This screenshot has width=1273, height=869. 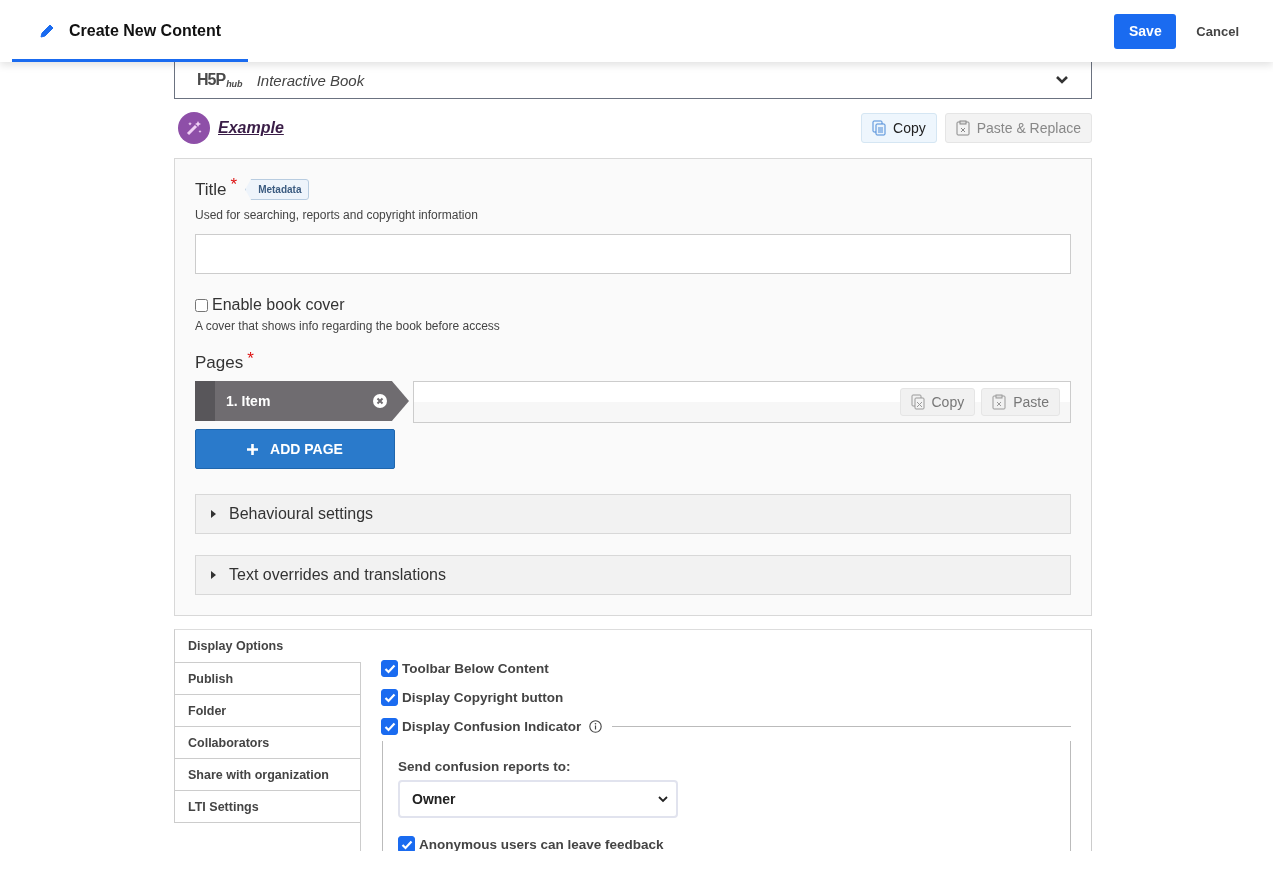 What do you see at coordinates (633, 575) in the screenshot?
I see `collapsible-section: Text overrides and translations` at bounding box center [633, 575].